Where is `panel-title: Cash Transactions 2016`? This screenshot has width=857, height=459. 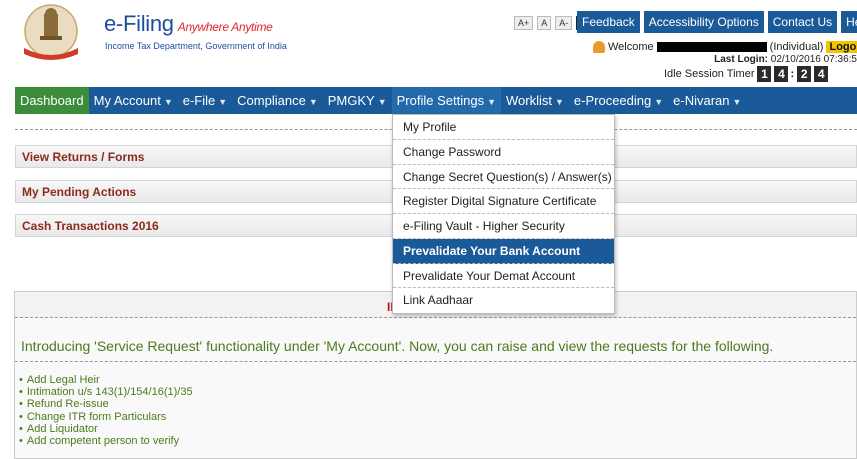
panel-title: Cash Transactions 2016 is located at coordinates (90, 226).